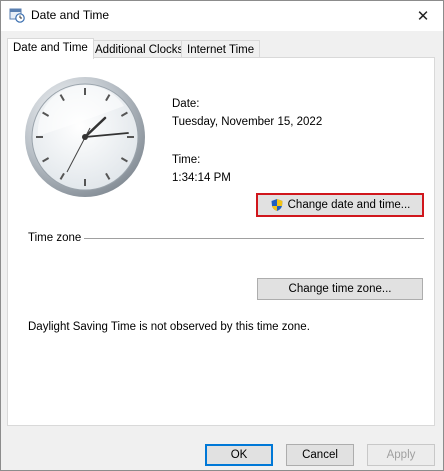  Describe the element at coordinates (139, 49) in the screenshot. I see `tab-additional-clocks: Additional Clocks` at that location.